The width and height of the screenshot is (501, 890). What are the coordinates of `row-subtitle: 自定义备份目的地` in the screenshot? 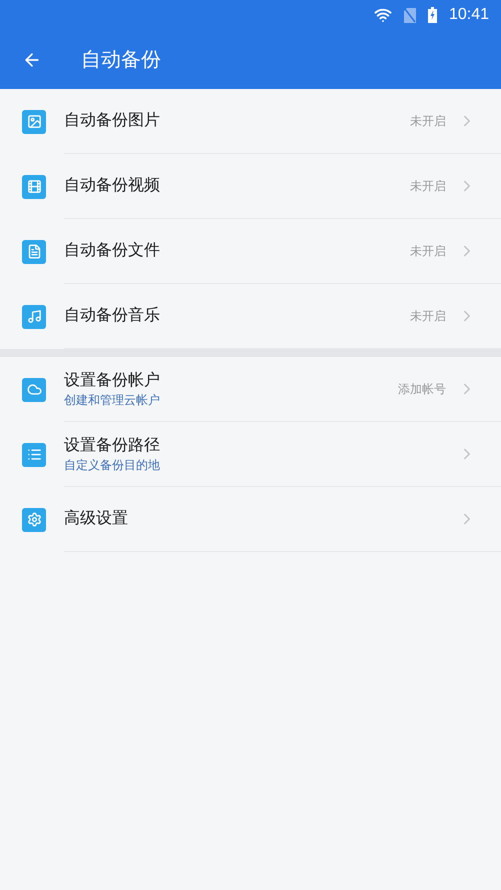 It's located at (112, 465).